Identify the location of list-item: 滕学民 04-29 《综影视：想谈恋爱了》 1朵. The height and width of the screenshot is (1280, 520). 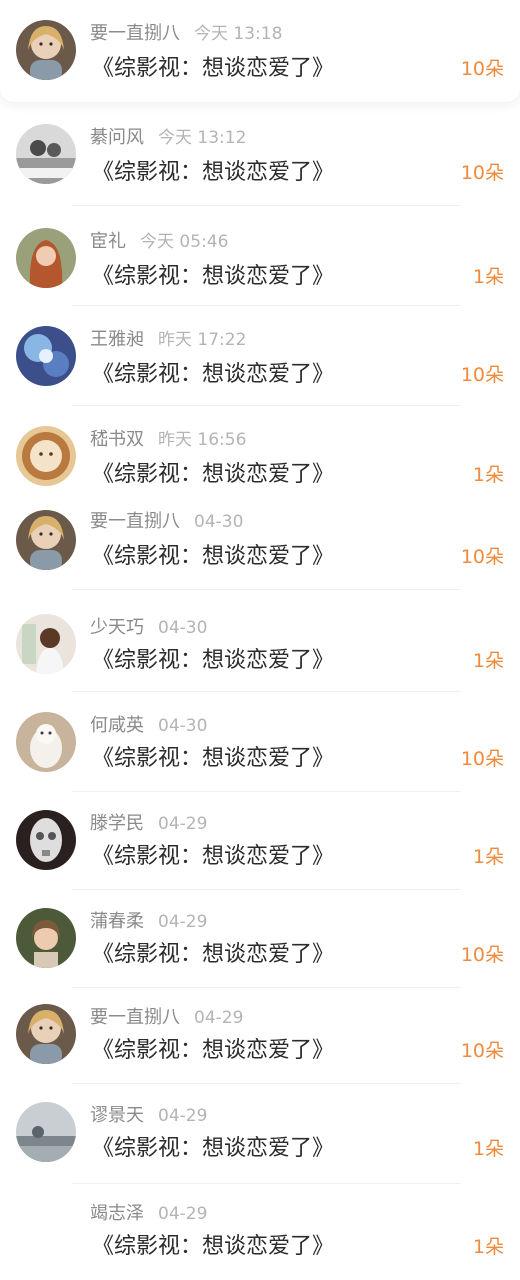
(260, 841).